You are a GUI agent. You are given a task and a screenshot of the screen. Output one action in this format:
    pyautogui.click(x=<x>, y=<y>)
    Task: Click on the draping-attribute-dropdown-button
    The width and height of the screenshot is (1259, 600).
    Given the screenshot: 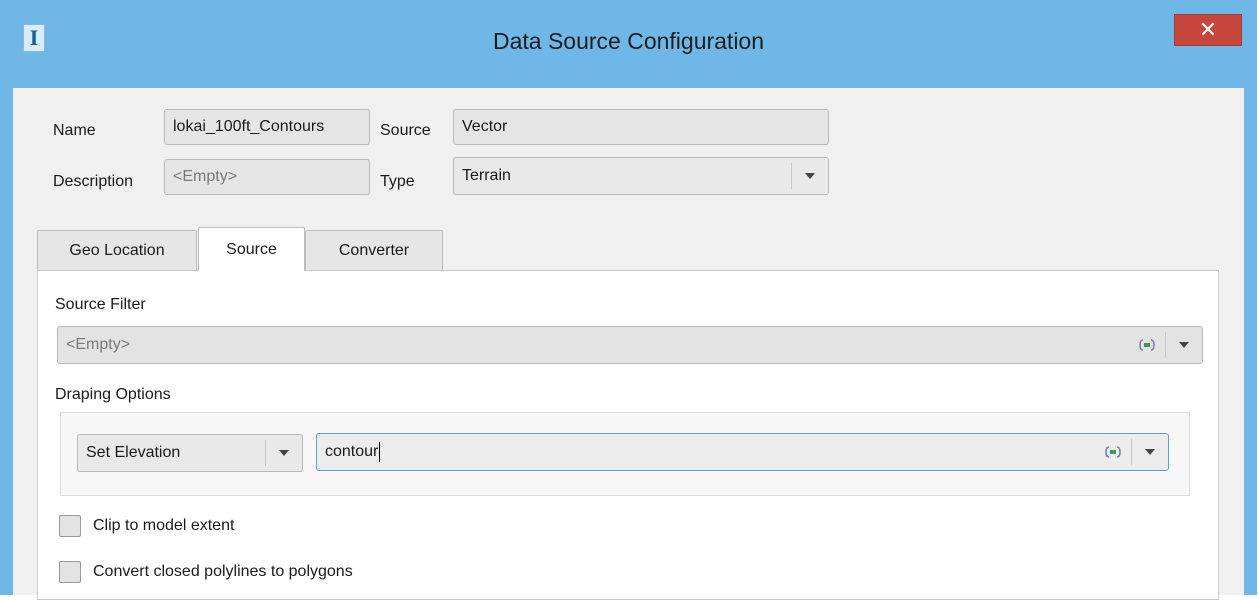 What is the action you would take?
    pyautogui.click(x=1150, y=452)
    